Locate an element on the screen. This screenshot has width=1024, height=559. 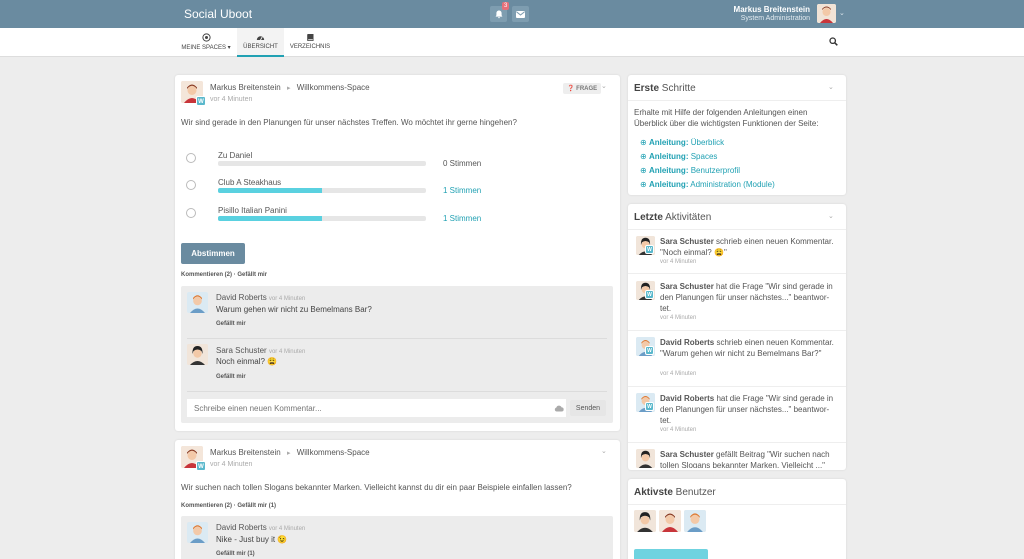
nav-overview: ÜBERSICHT is located at coordinates (260, 42).